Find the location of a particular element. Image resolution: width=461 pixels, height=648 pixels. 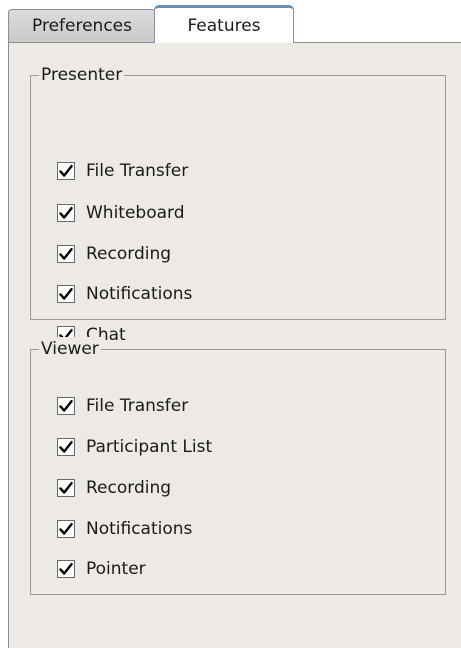

tab-features-label: Features is located at coordinates (224, 25).